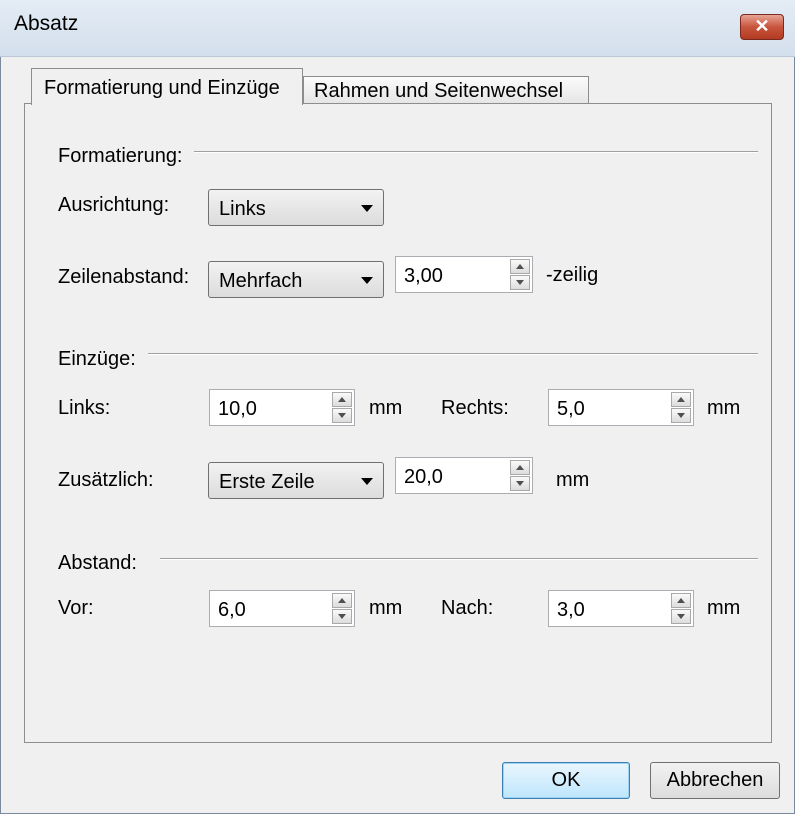  Describe the element at coordinates (715, 780) in the screenshot. I see `cancel-button: Abbrechen` at that location.